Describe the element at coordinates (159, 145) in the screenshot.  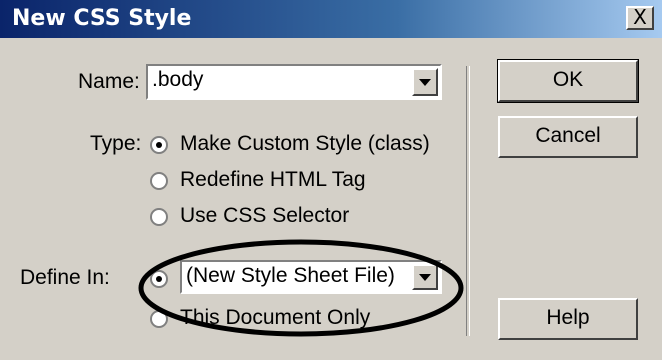
I see `radio-make-custom-style` at that location.